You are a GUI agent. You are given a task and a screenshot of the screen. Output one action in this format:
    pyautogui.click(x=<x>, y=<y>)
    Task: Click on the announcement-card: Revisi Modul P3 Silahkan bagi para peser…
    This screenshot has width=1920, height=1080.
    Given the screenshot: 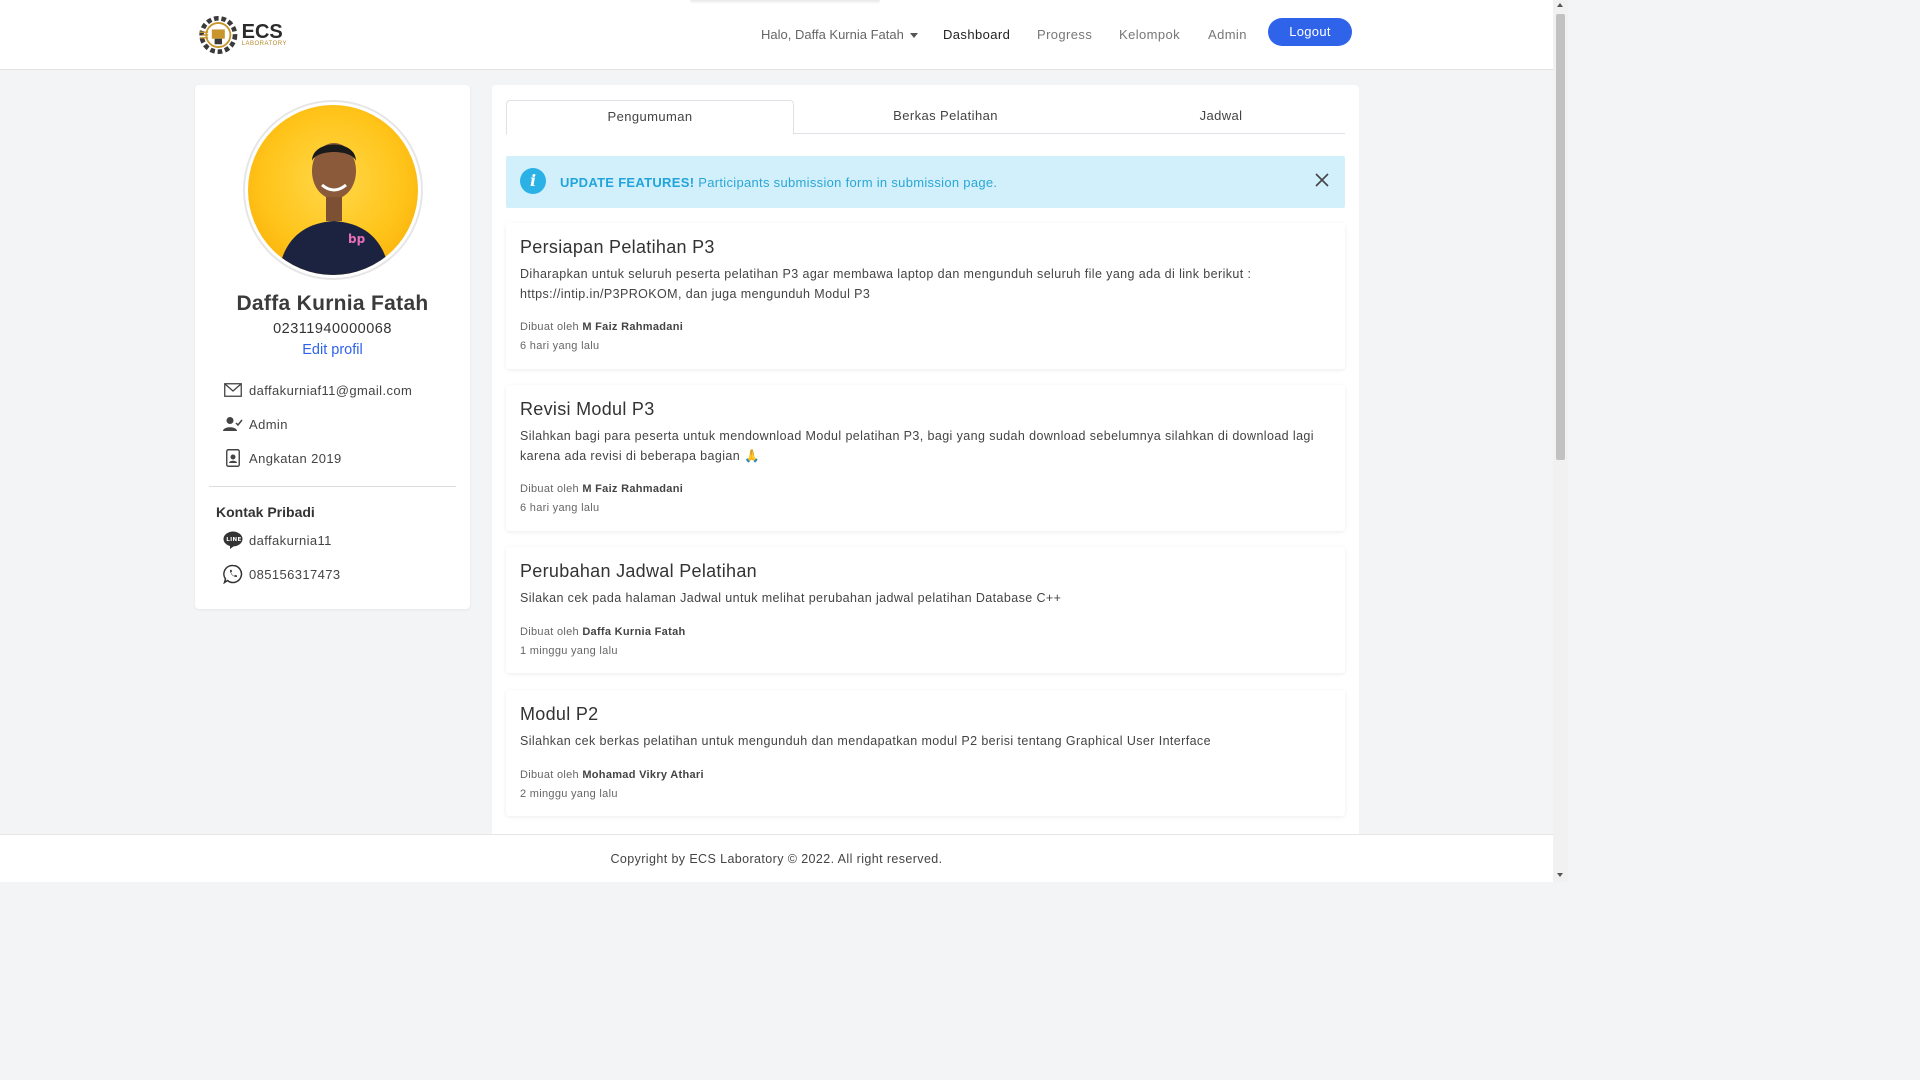 What is the action you would take?
    pyautogui.click(x=925, y=458)
    